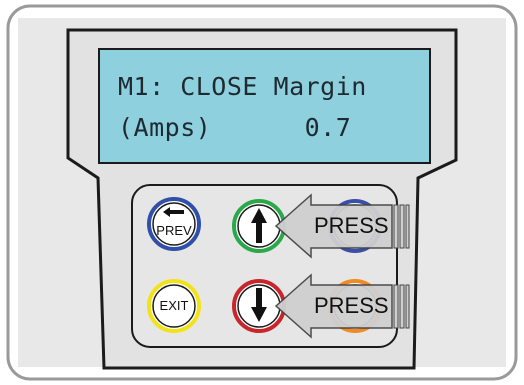  I want to click on lcd-line-2: (Amps) 0.7, so click(235, 127).